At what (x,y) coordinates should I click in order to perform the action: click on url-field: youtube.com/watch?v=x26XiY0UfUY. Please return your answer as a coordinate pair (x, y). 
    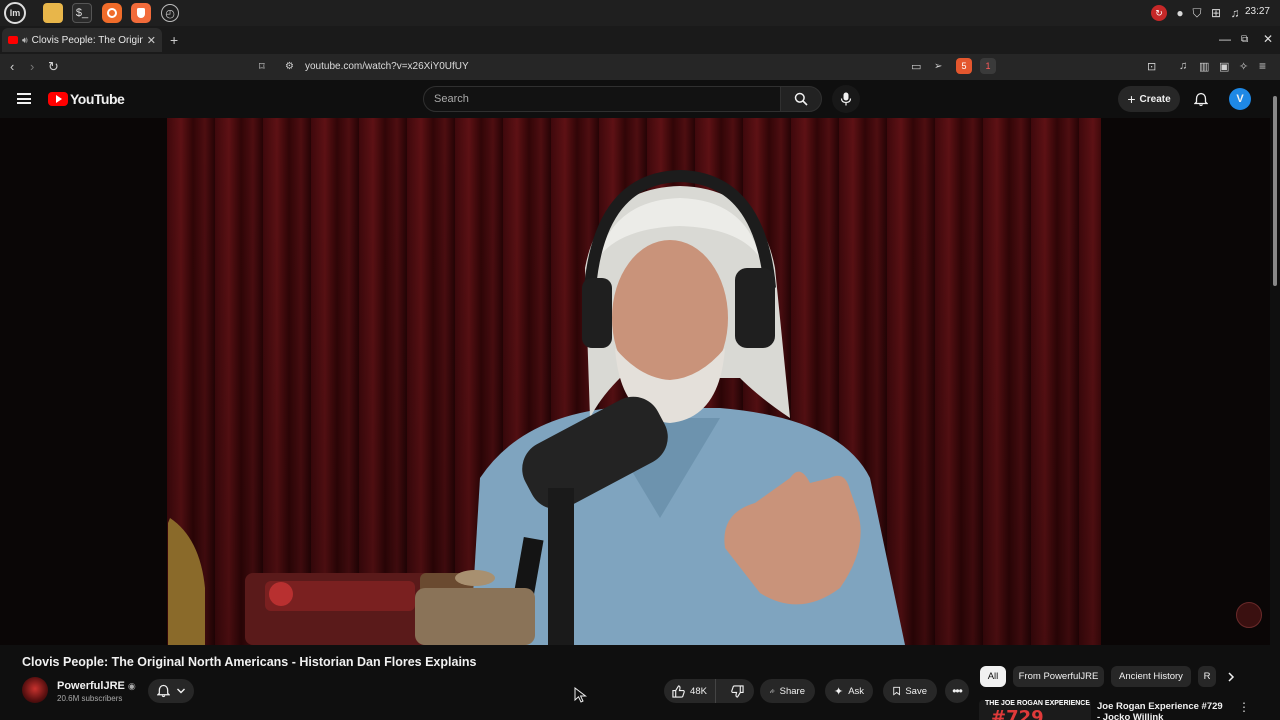
    Looking at the image, I should click on (387, 66).